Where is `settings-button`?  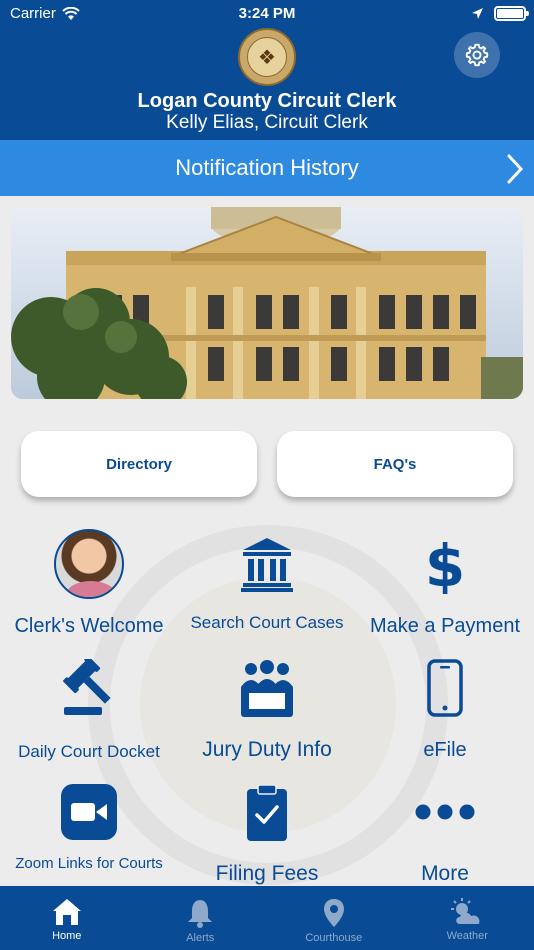 settings-button is located at coordinates (477, 55).